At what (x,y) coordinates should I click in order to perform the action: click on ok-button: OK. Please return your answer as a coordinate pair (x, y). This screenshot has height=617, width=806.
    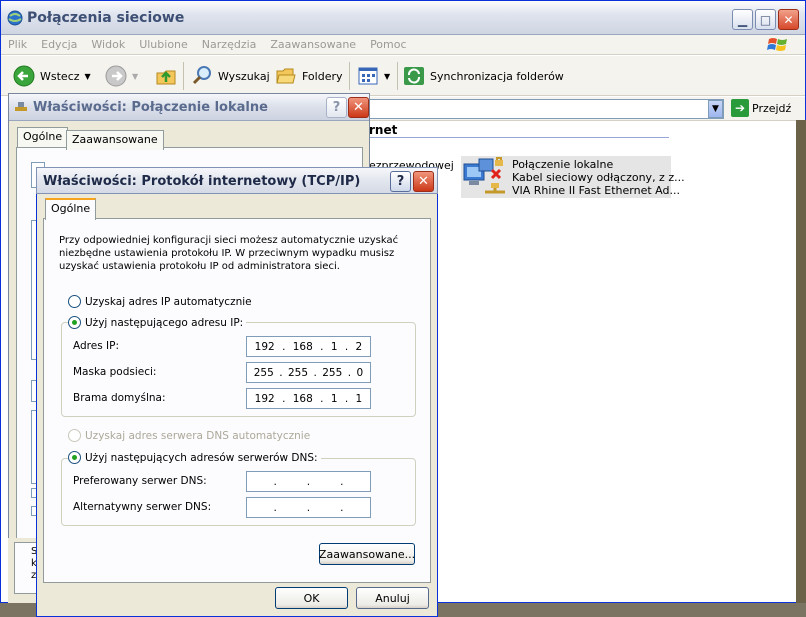
    Looking at the image, I should click on (311, 598).